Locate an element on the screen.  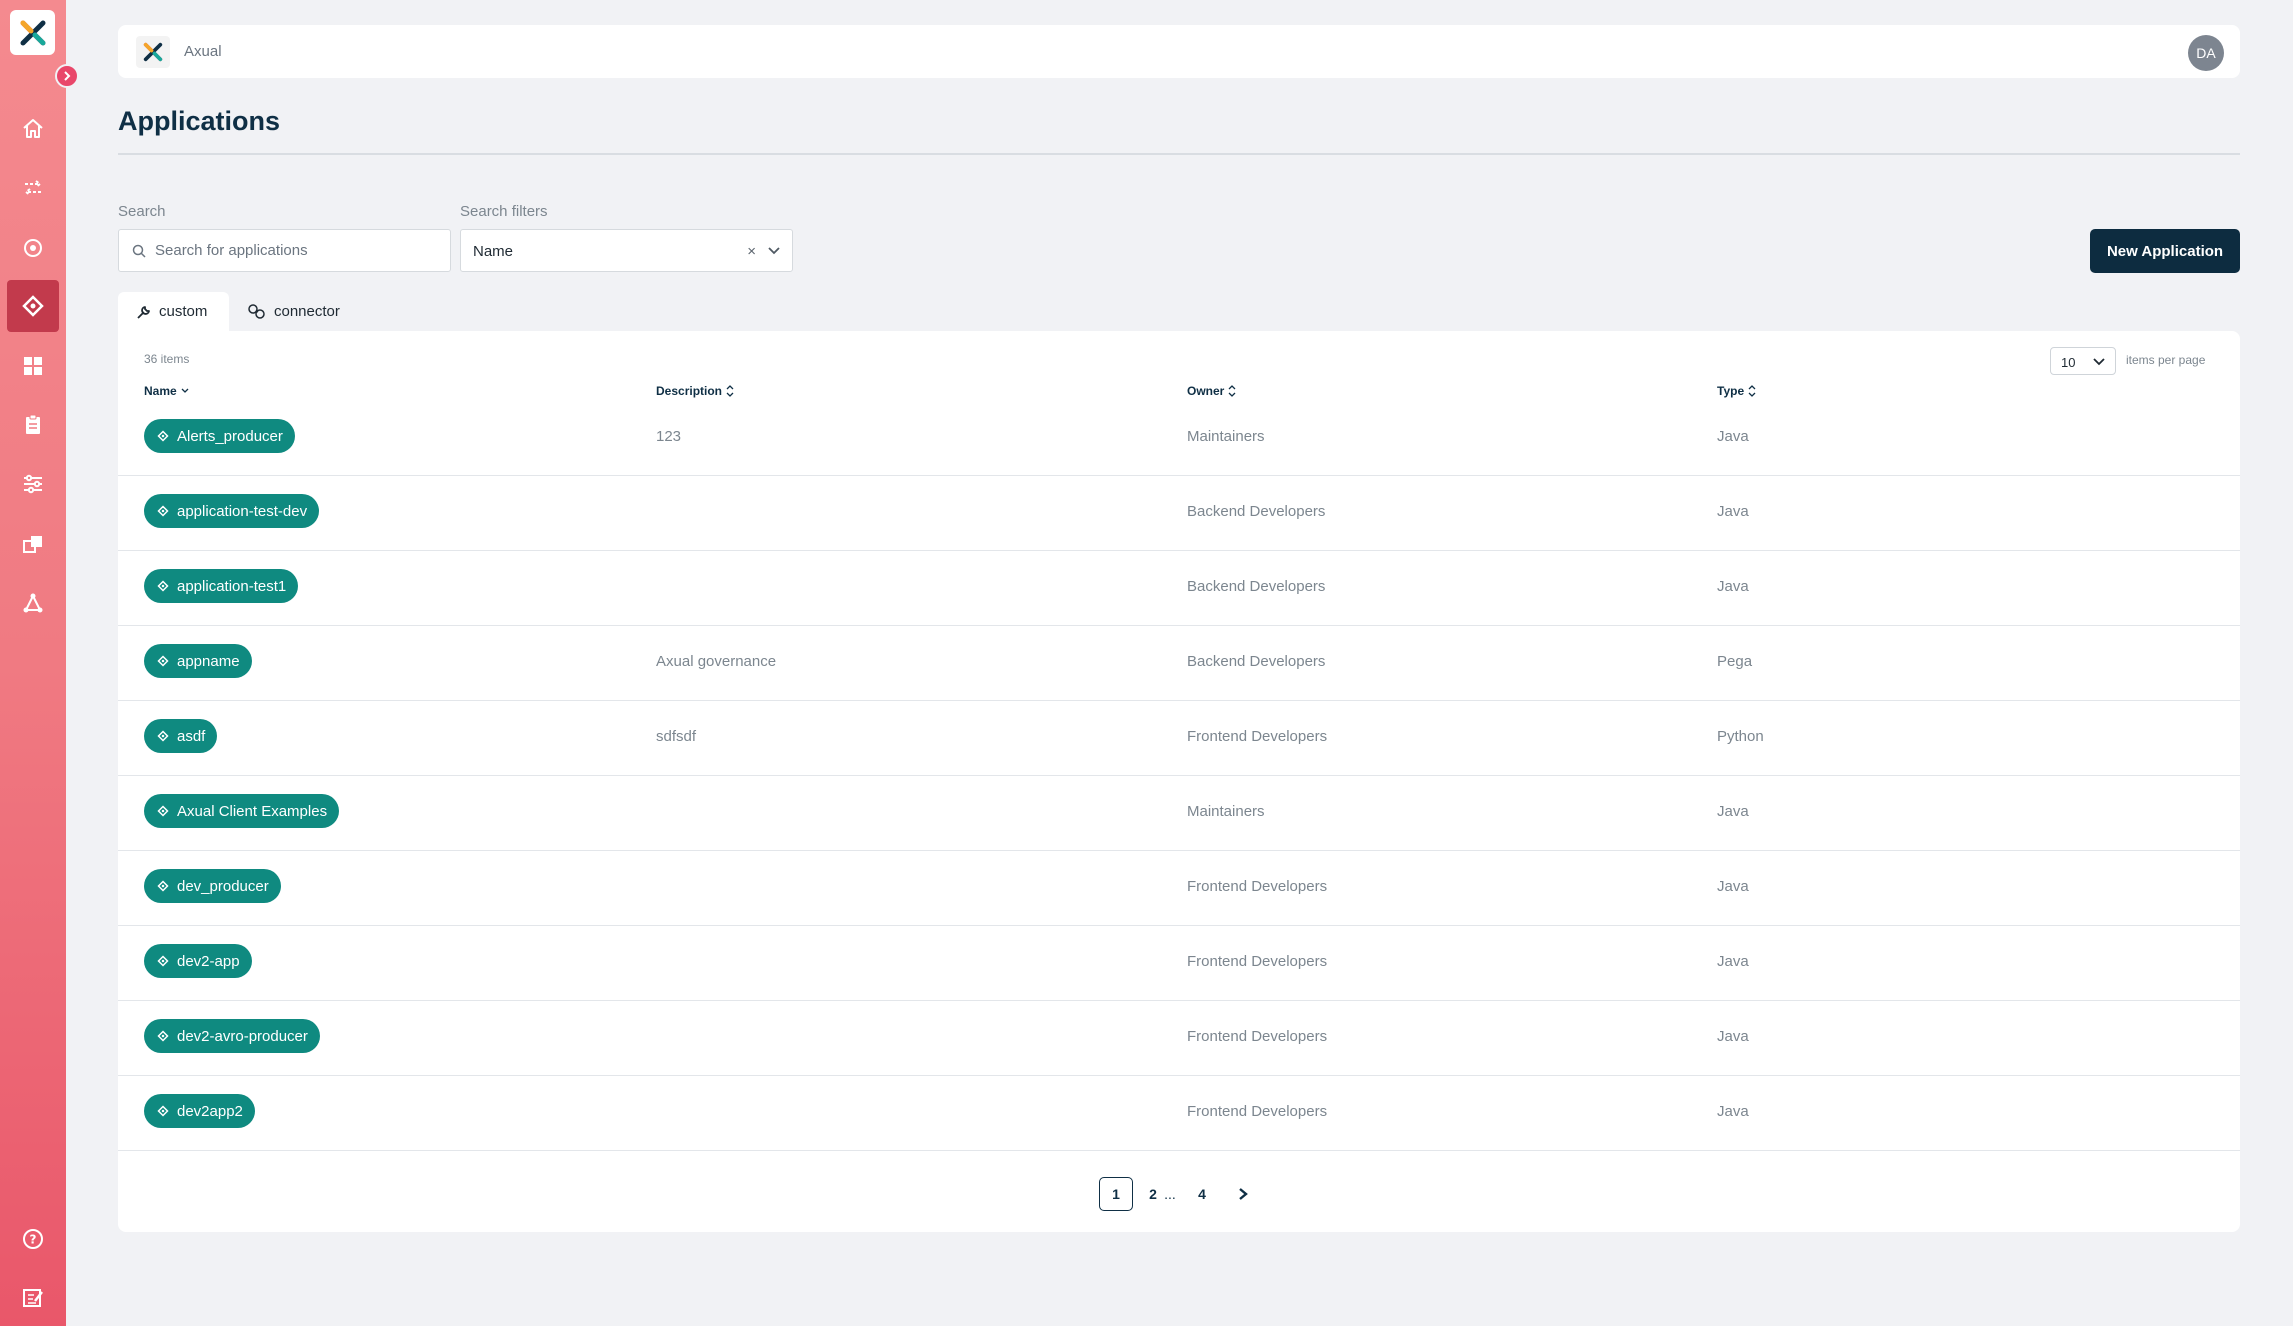
sidebar-item-feedback is located at coordinates (33, 1298).